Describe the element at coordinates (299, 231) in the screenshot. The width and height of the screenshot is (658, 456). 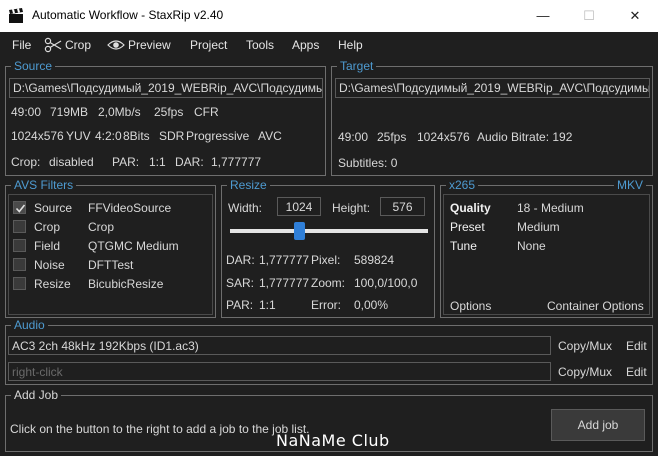
I see `slider-thumb` at that location.